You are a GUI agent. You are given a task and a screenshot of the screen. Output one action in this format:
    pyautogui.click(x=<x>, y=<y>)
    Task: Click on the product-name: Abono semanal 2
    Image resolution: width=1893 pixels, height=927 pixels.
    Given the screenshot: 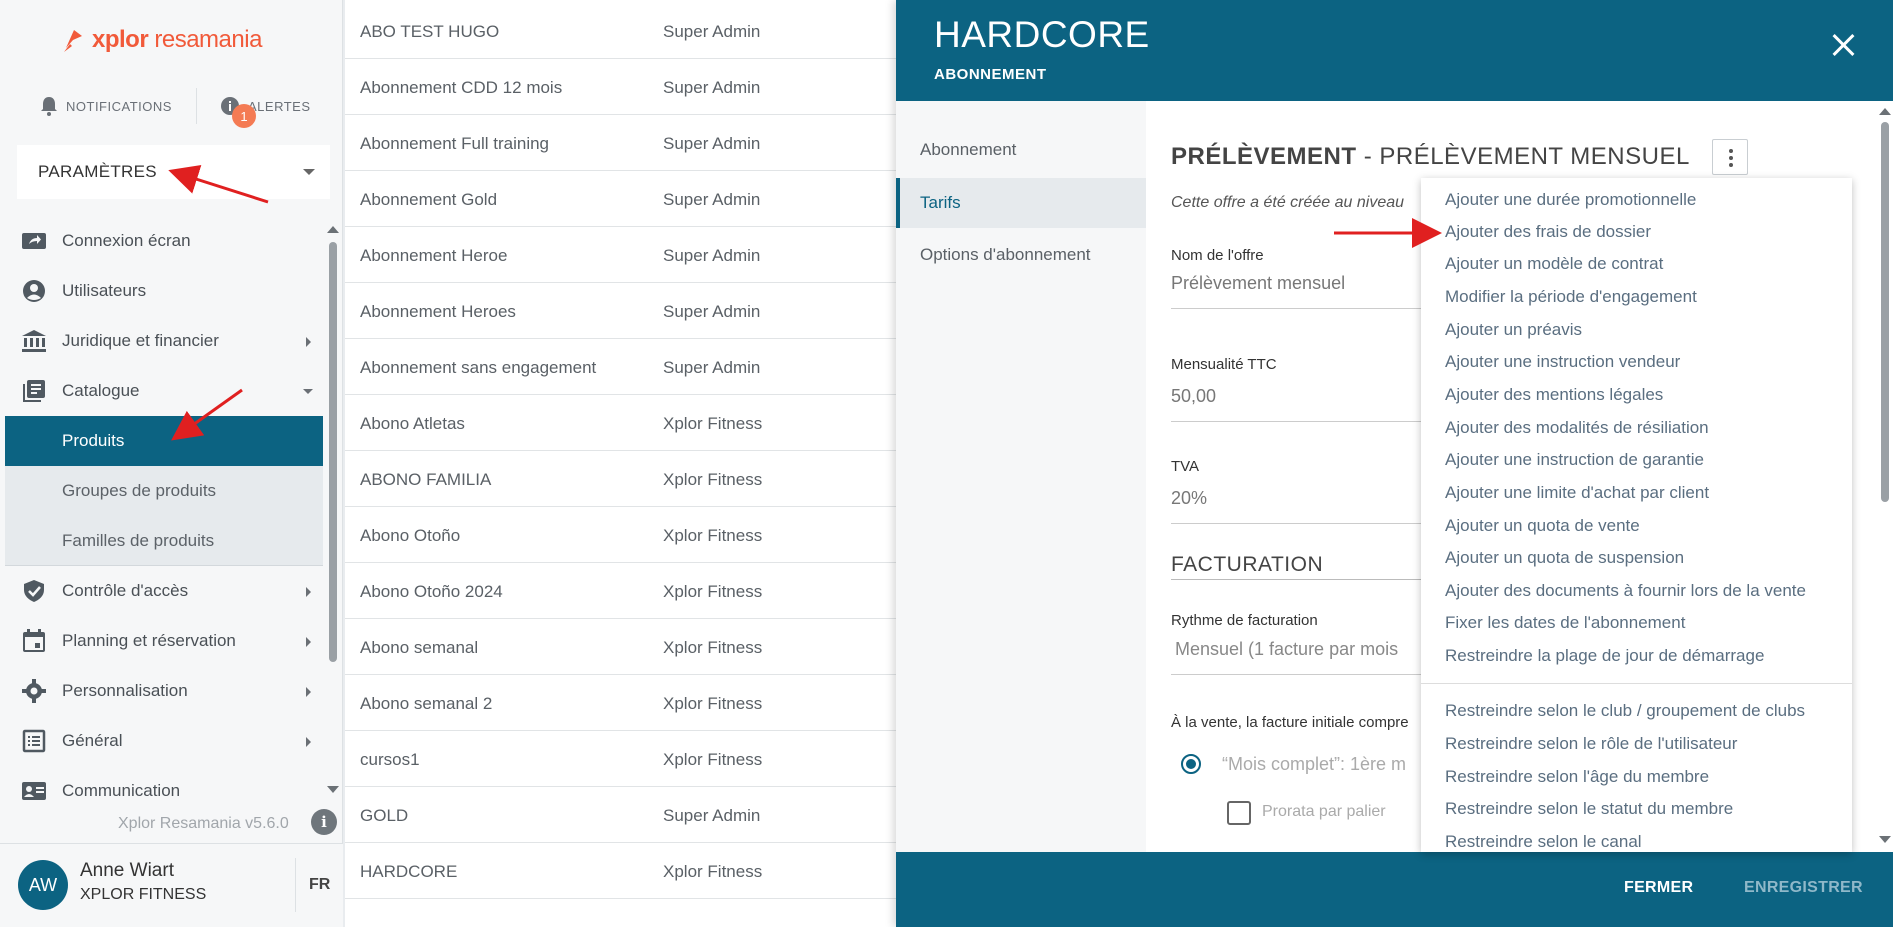 What is the action you would take?
    pyautogui.click(x=426, y=703)
    